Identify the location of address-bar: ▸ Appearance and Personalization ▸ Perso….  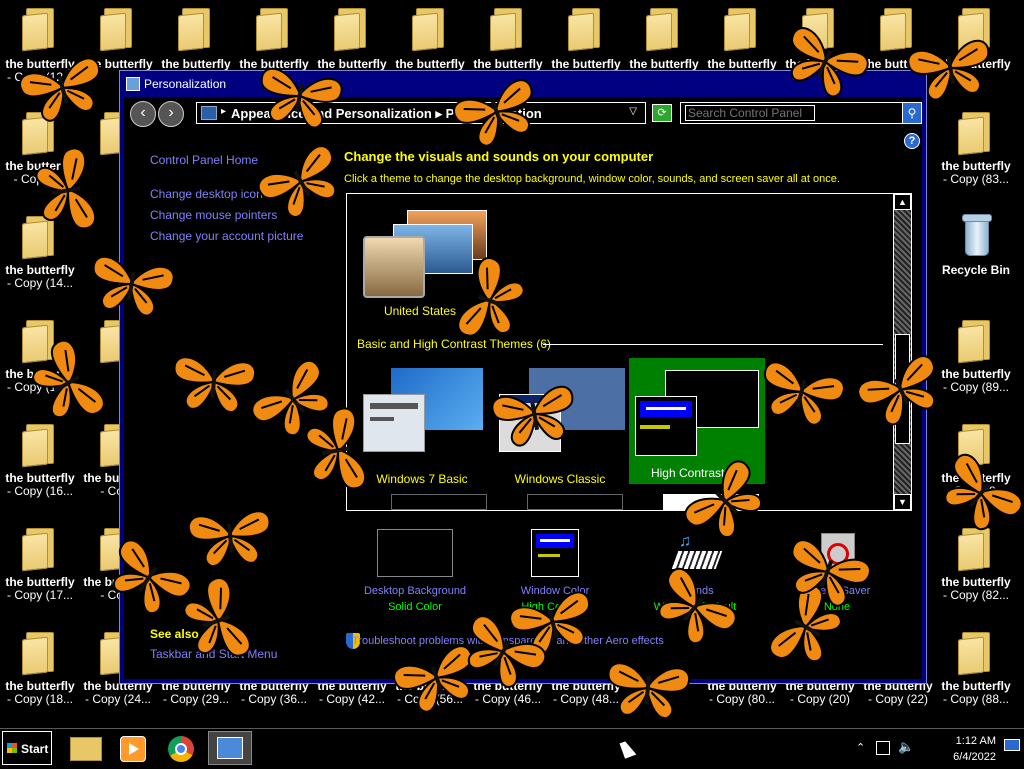
(421, 113).